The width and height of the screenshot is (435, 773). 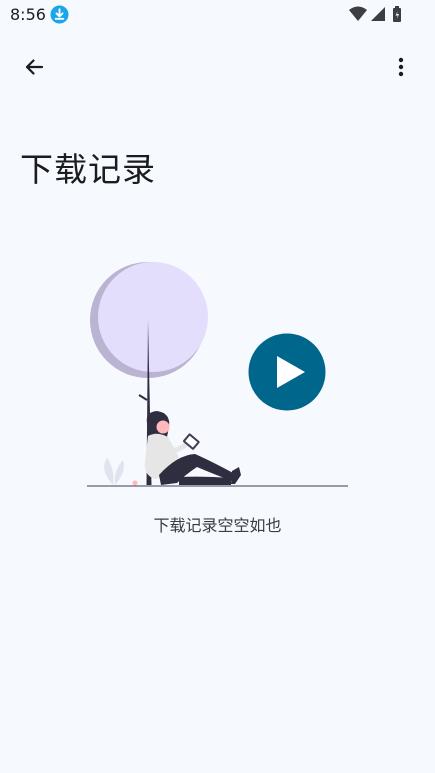 I want to click on back-button, so click(x=34, y=67).